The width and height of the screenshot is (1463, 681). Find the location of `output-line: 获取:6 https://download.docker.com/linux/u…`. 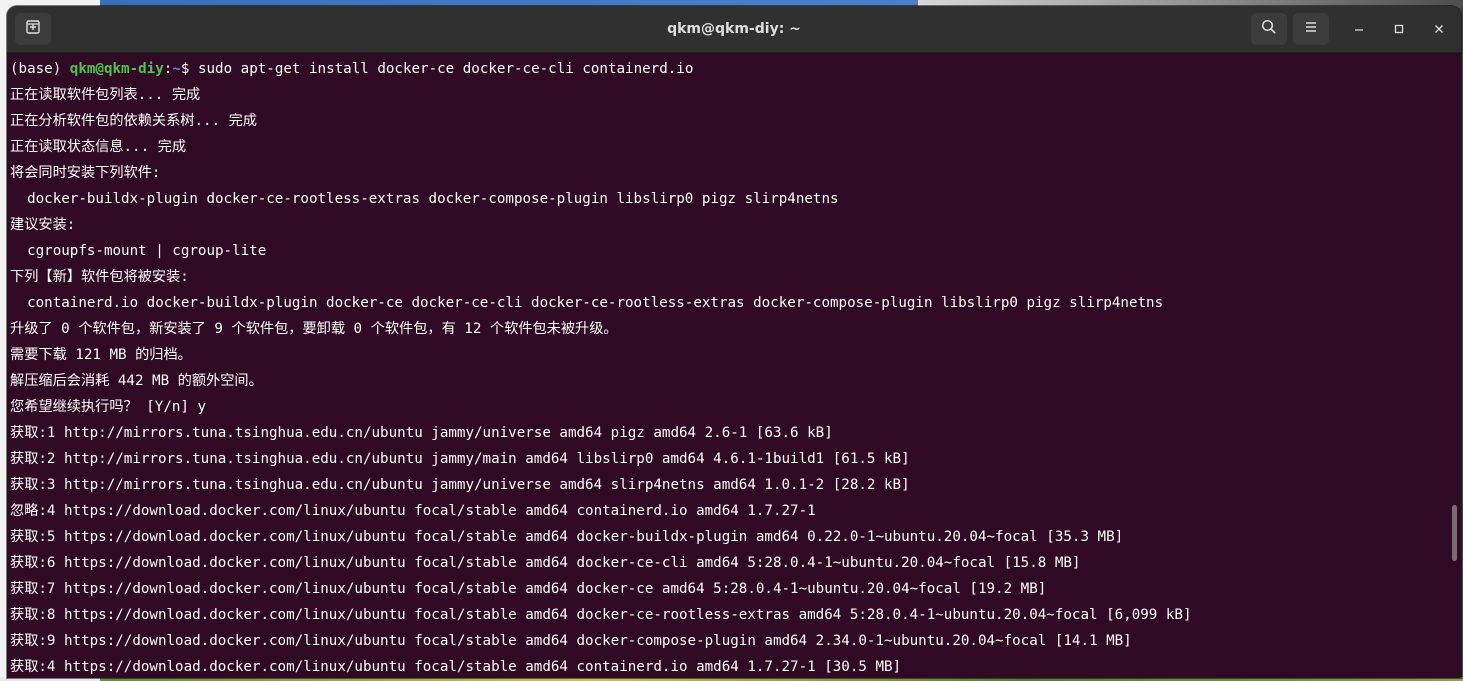

output-line: 获取:6 https://download.docker.com/linux/u… is located at coordinates (545, 563).